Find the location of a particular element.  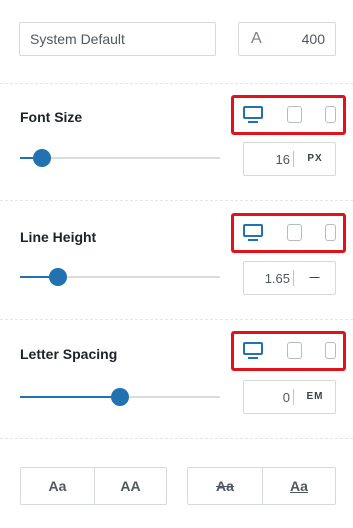

font-weight-icon: A is located at coordinates (256, 38).